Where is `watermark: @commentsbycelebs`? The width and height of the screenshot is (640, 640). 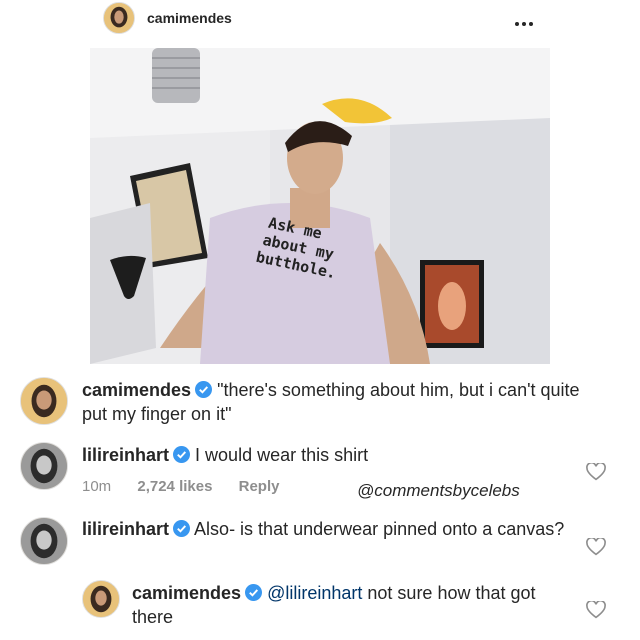
watermark: @commentsbycelebs is located at coordinates (438, 490).